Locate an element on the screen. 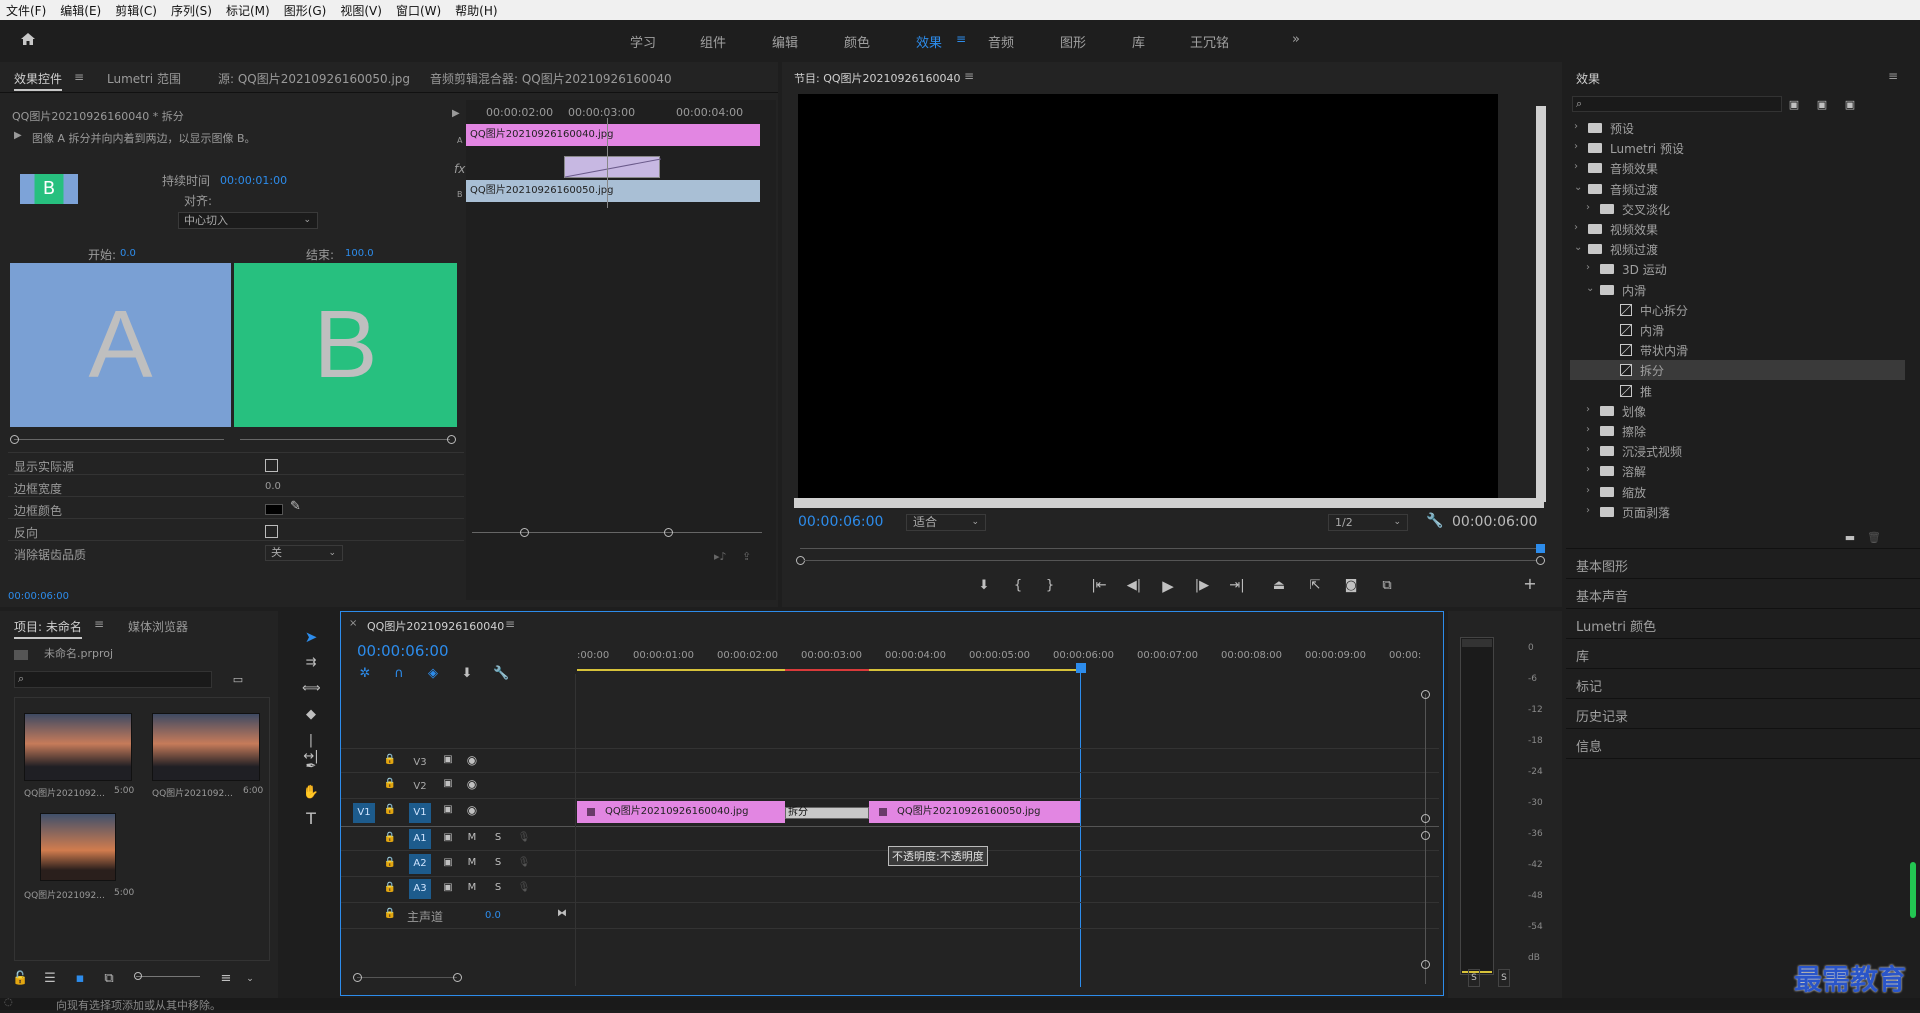 Image resolution: width=1920 pixels, height=1013 pixels. effects-tree-item: ⌄ 音频过渡 is located at coordinates (1737, 189).